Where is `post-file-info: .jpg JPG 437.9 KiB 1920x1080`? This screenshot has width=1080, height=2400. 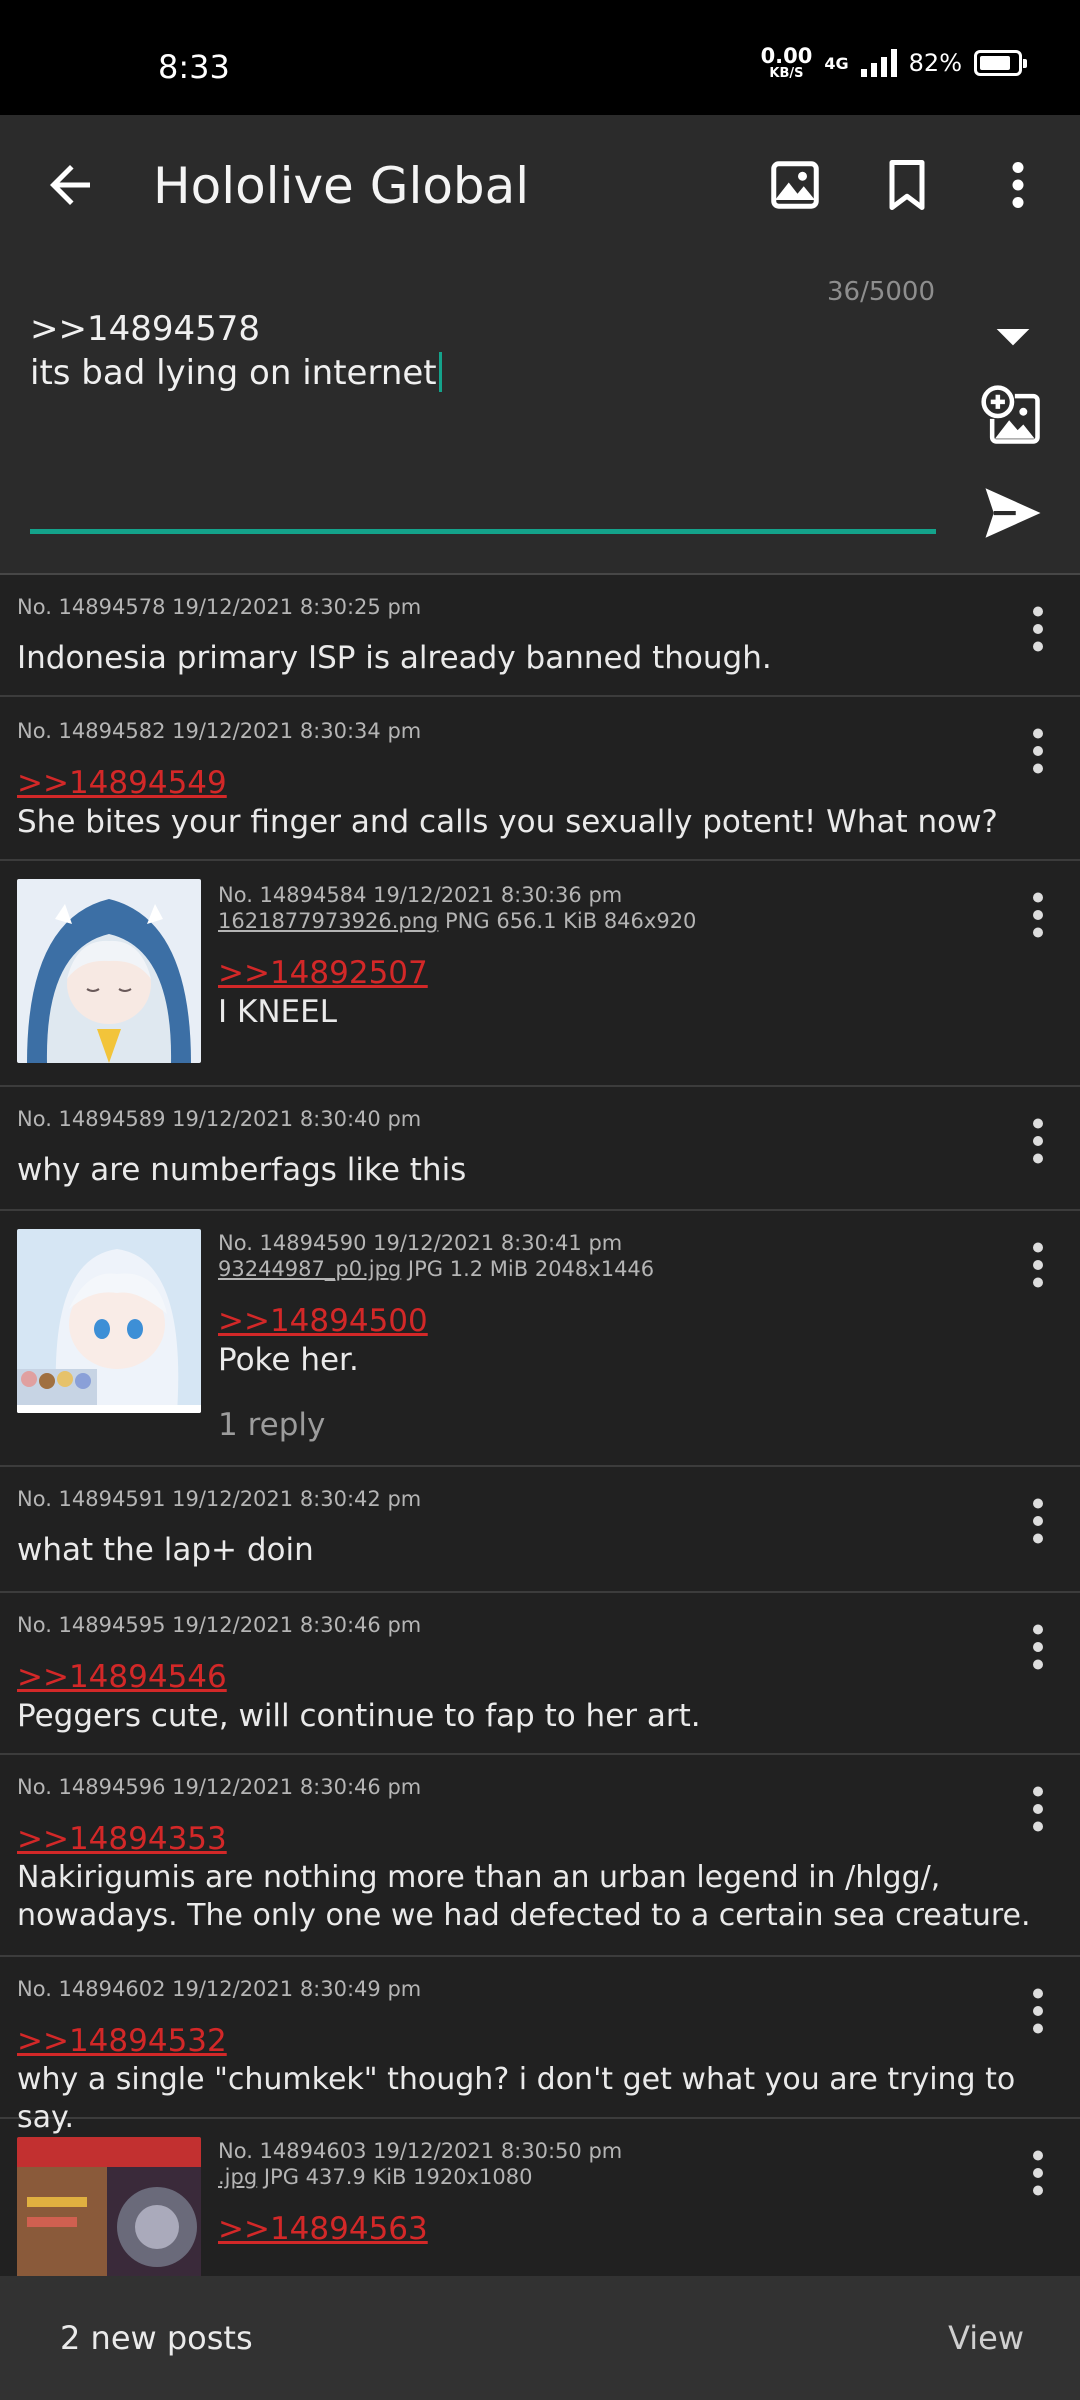 post-file-info: .jpg JPG 437.9 KiB 1920x1080 is located at coordinates (375, 2177).